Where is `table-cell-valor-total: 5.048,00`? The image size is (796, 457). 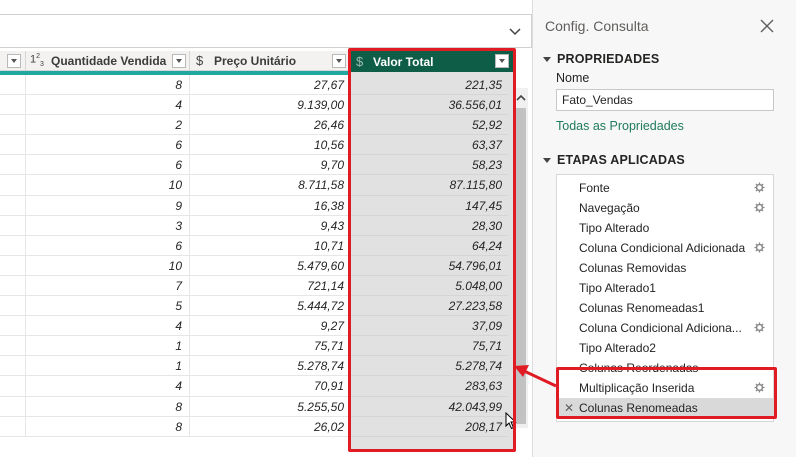 table-cell-valor-total: 5.048,00 is located at coordinates (429, 286).